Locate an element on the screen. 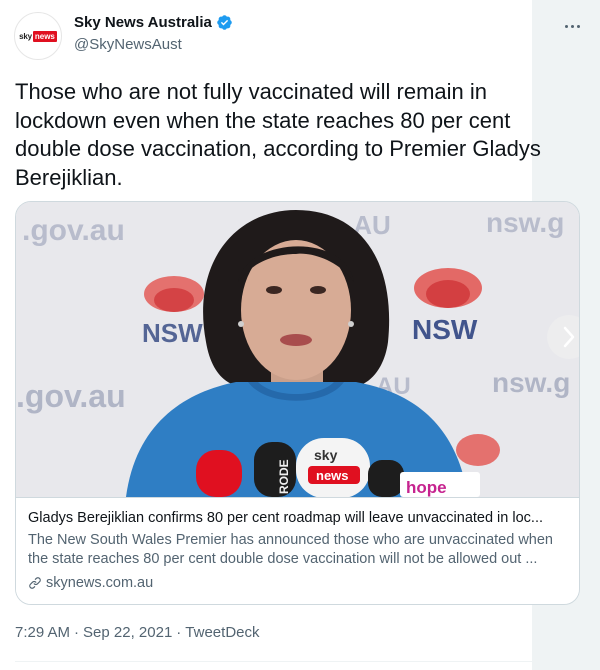 The image size is (600, 670). link-icon is located at coordinates (35, 583).